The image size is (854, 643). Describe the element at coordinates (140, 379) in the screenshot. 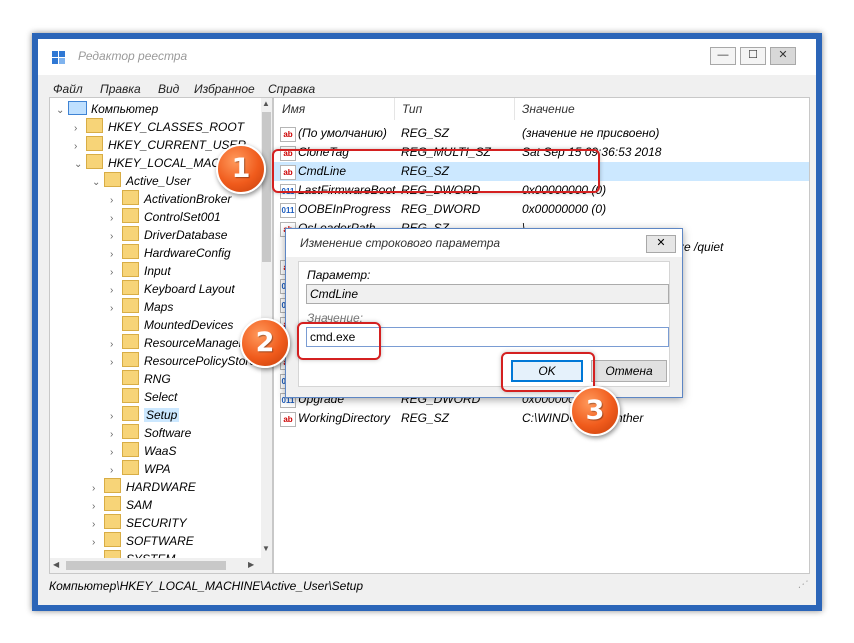

I see `tree-item: RNG` at that location.